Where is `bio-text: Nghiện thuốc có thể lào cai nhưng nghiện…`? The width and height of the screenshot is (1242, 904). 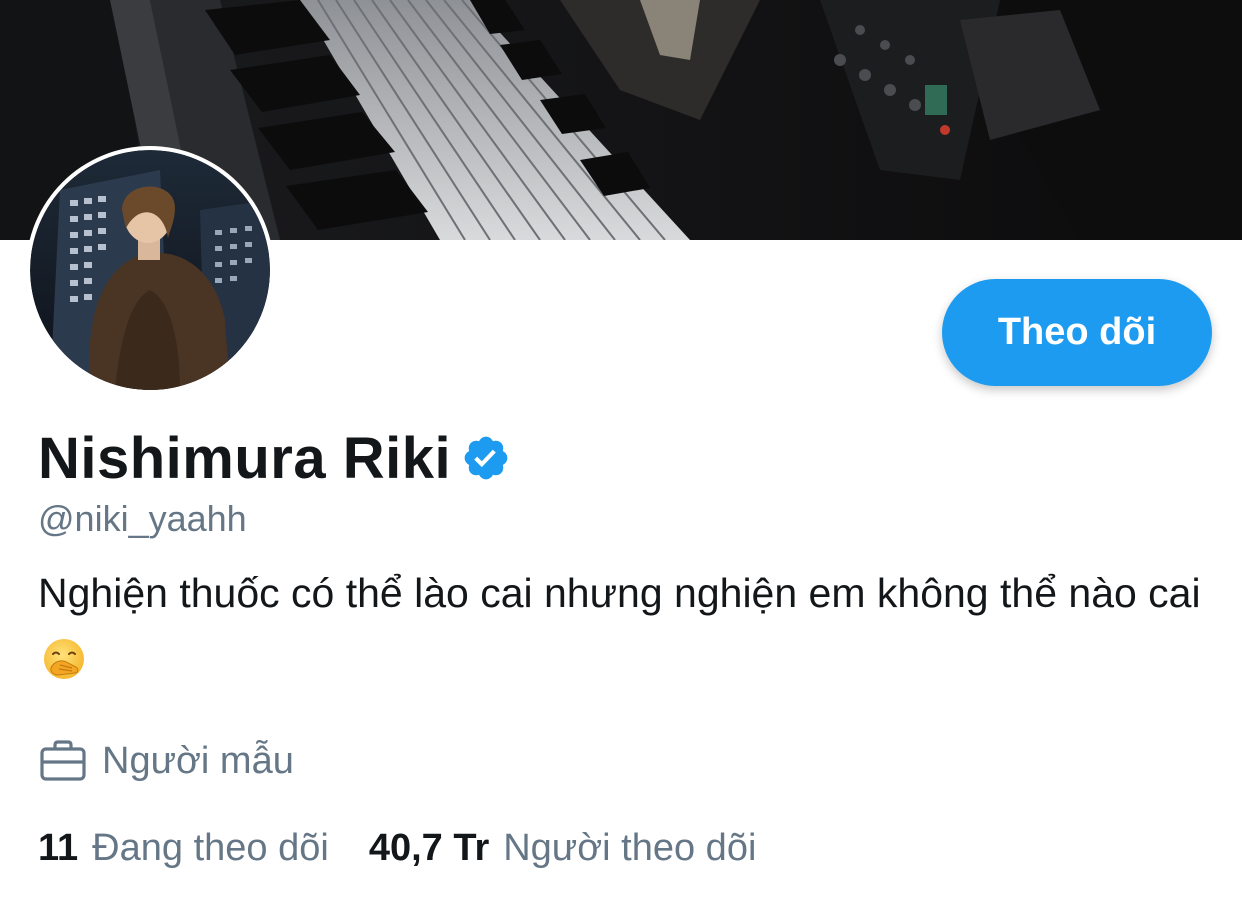
bio-text: Nghiện thuốc có thể lào cai nhưng nghiện… is located at coordinates (619, 593).